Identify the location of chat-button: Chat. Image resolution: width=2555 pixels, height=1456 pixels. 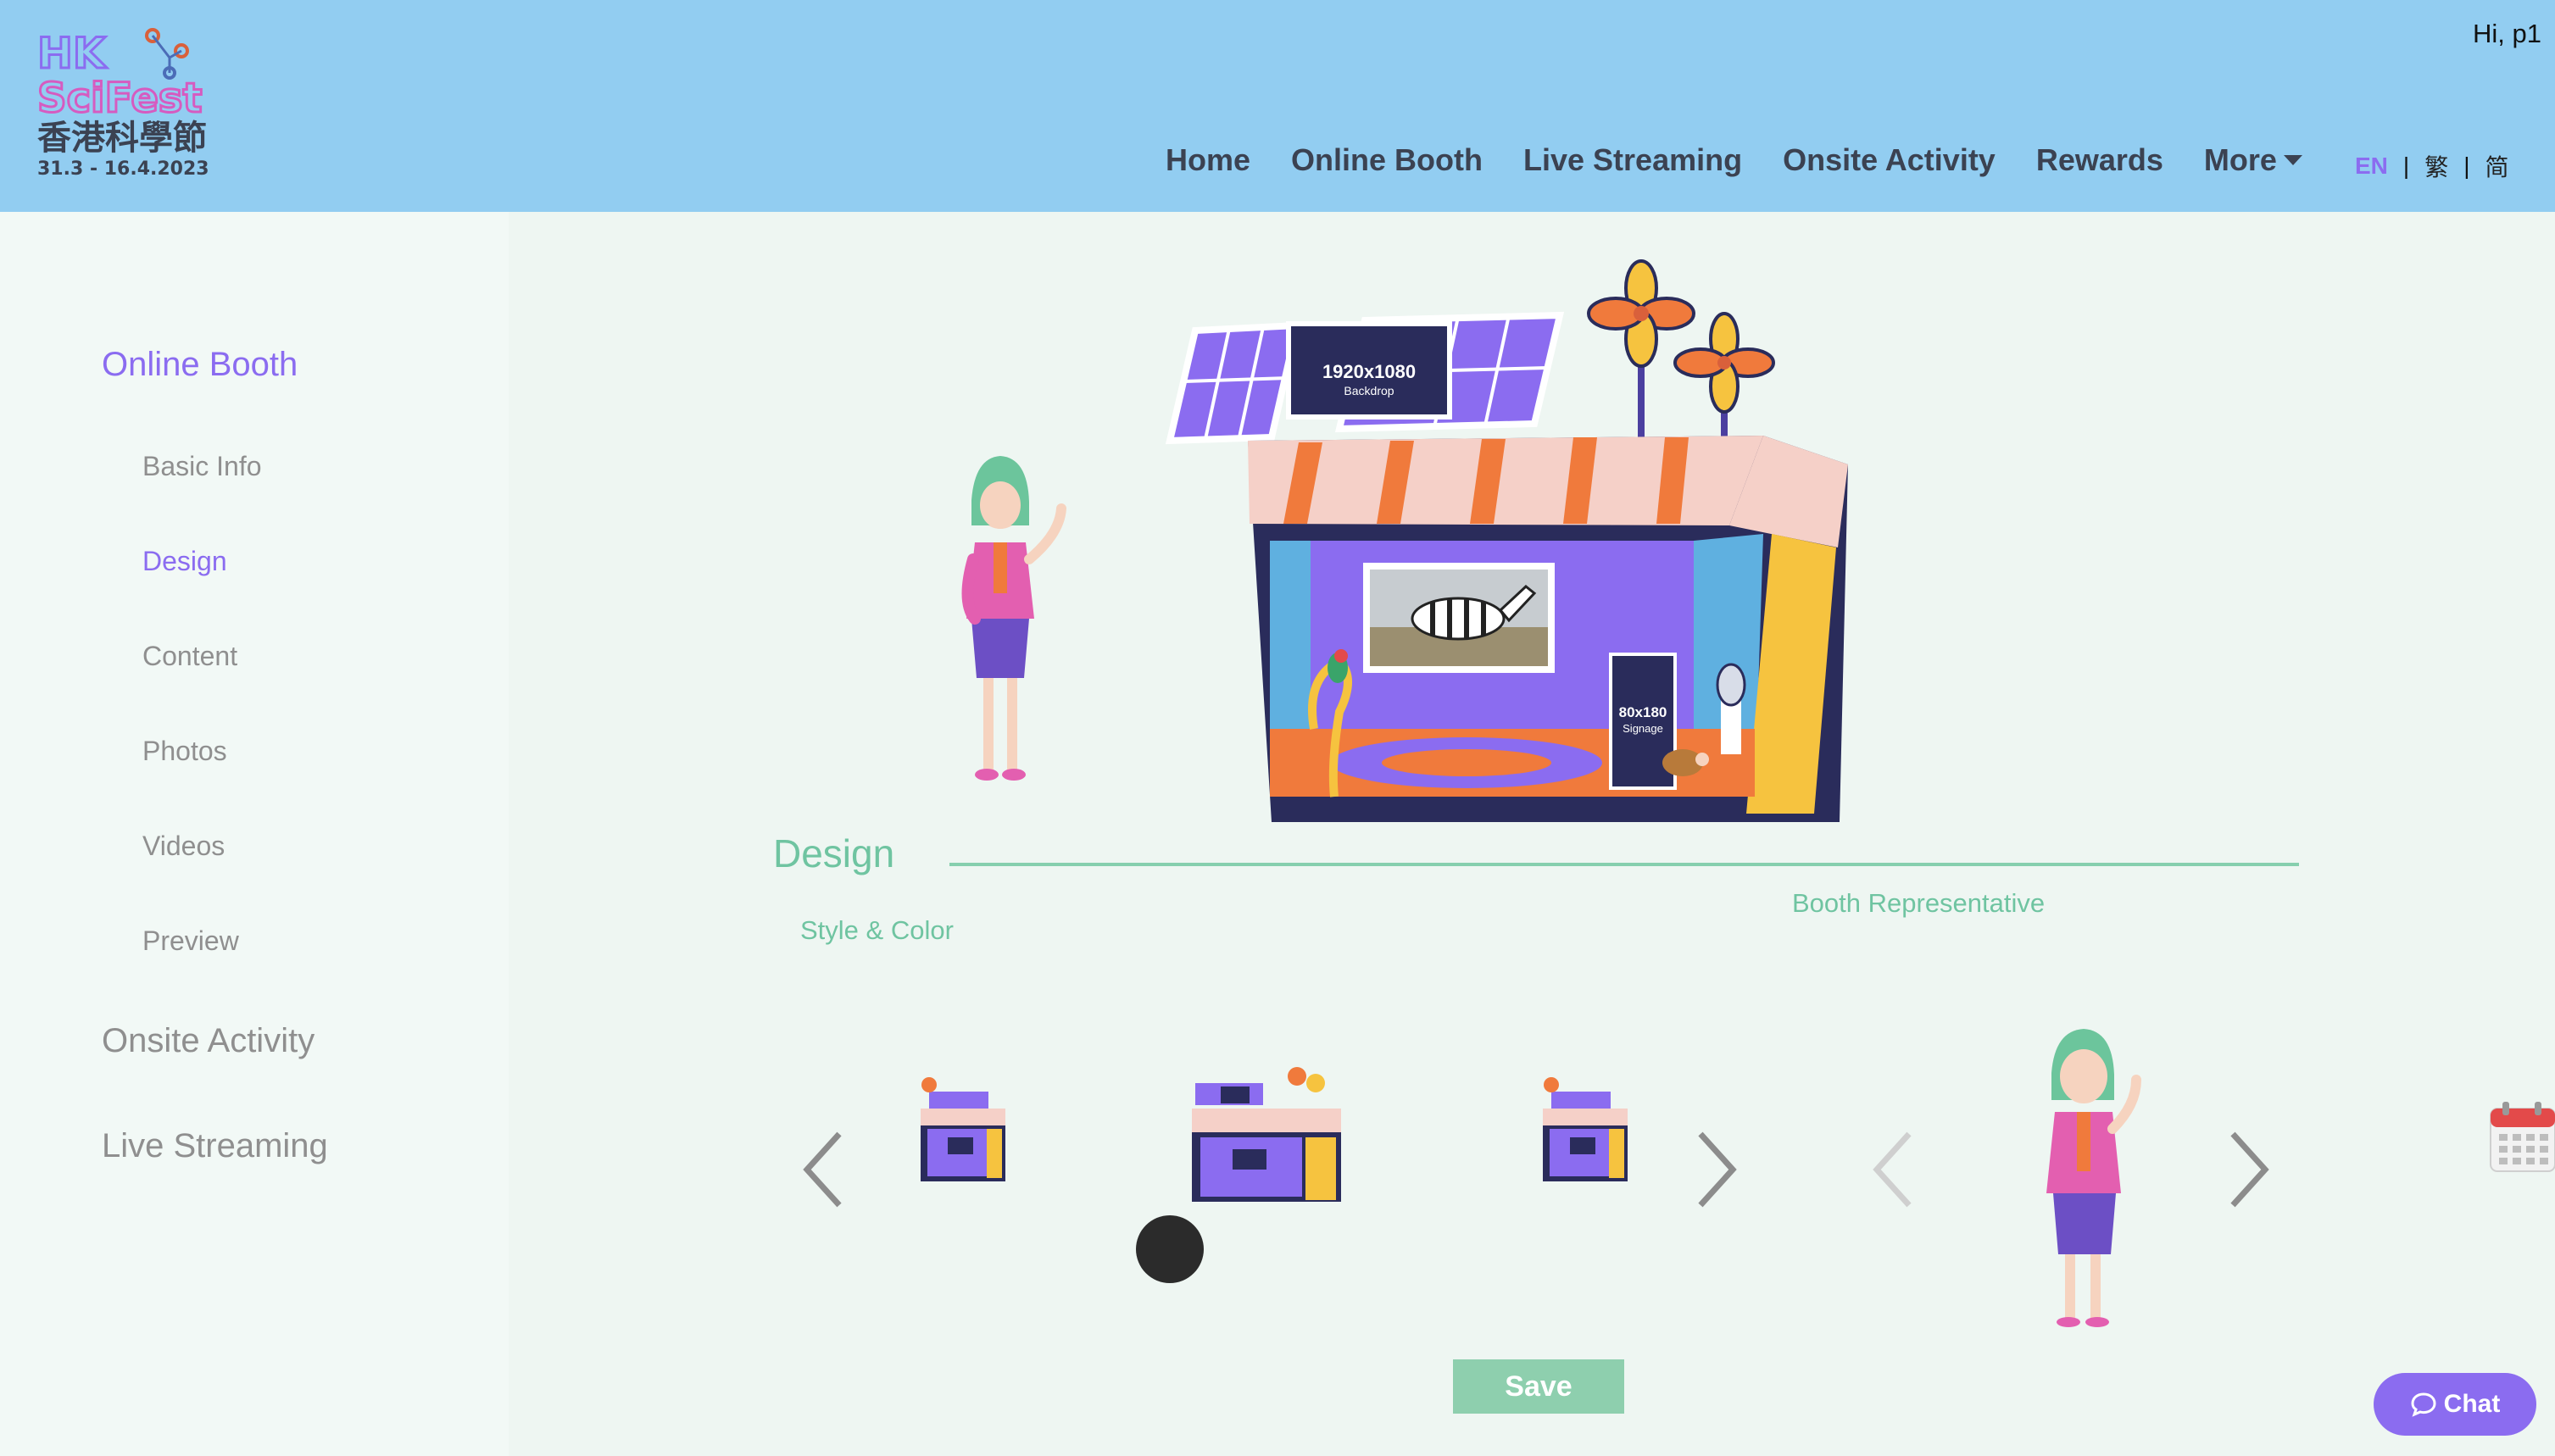
(2455, 1404).